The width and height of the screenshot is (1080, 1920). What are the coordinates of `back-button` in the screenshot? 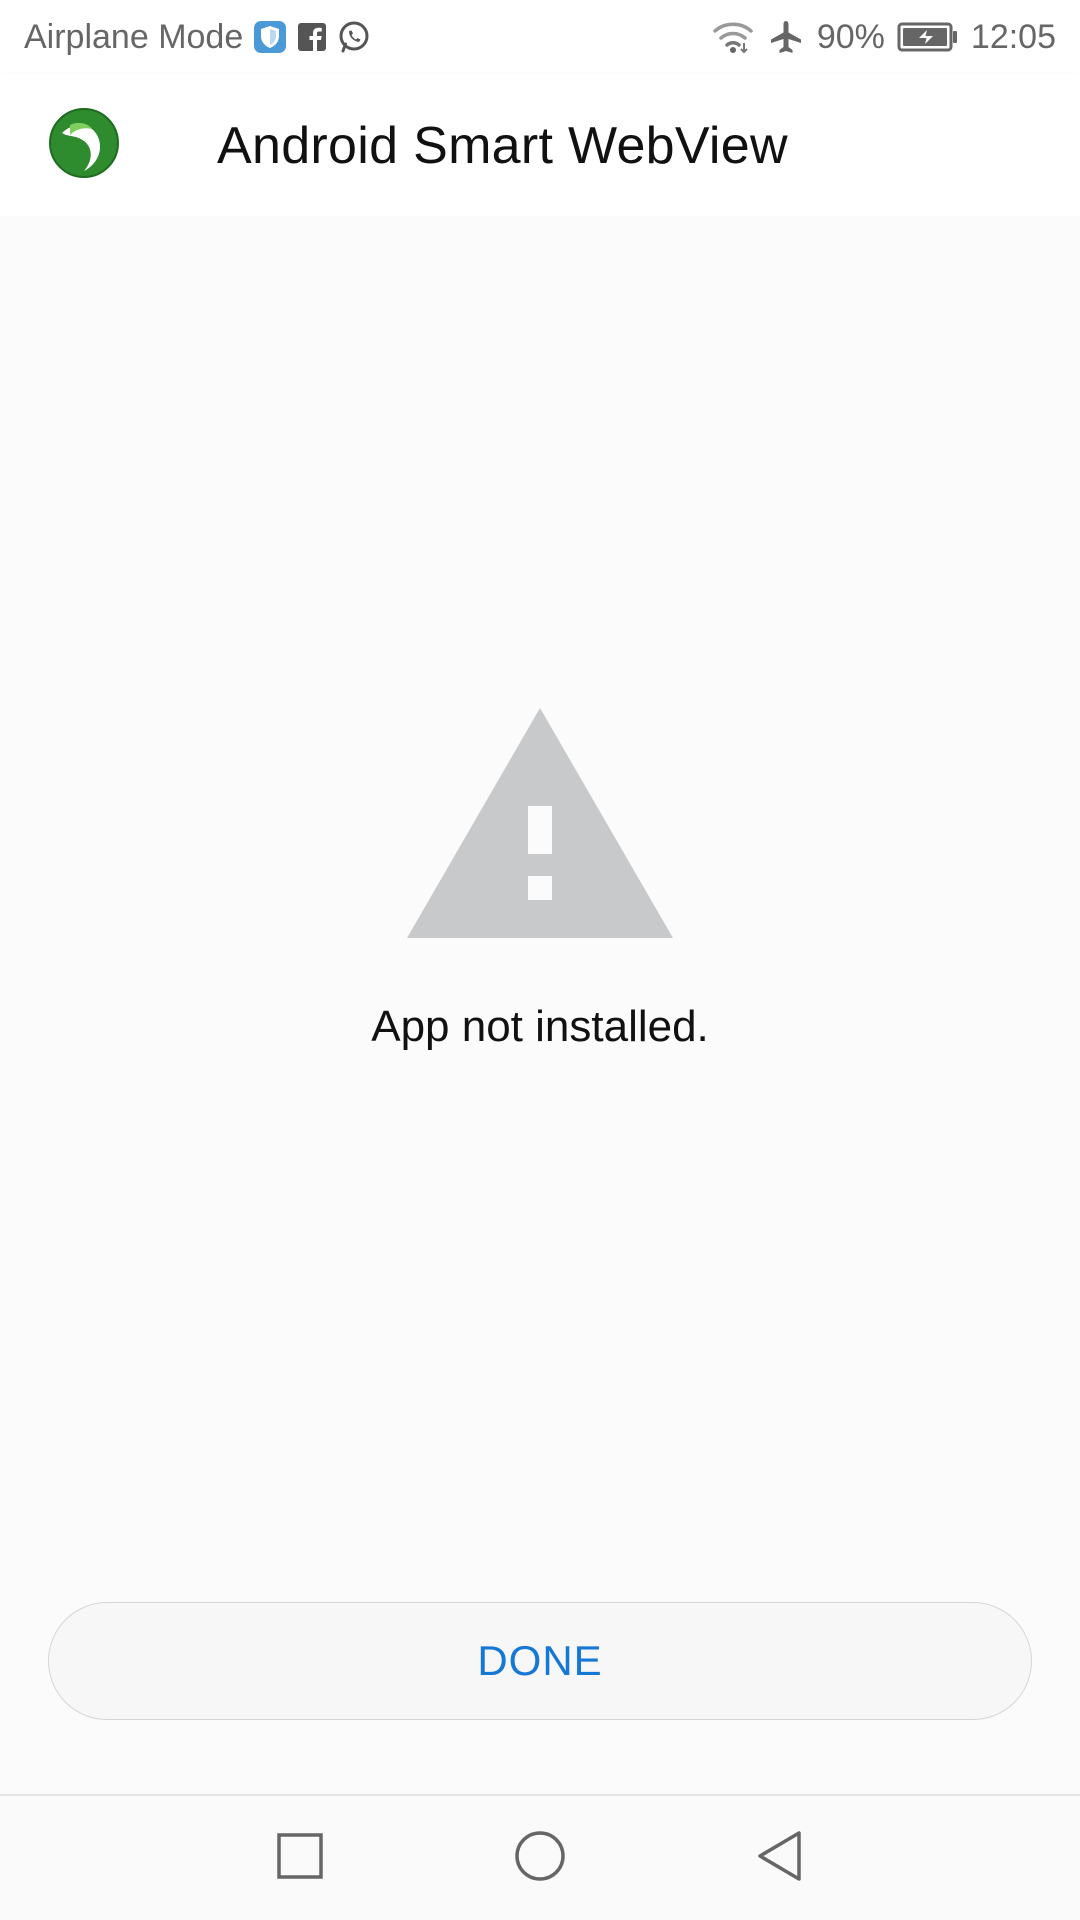 It's located at (780, 1858).